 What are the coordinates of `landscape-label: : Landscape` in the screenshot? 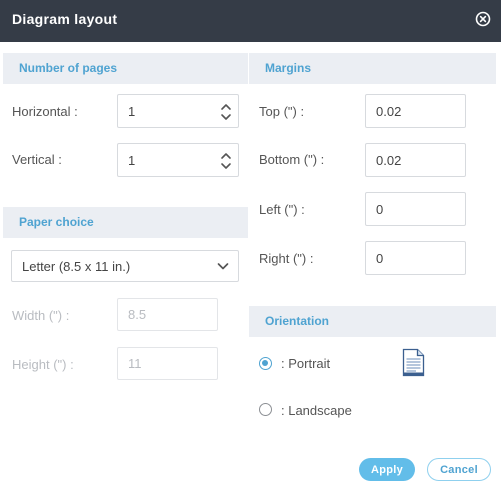 It's located at (316, 410).